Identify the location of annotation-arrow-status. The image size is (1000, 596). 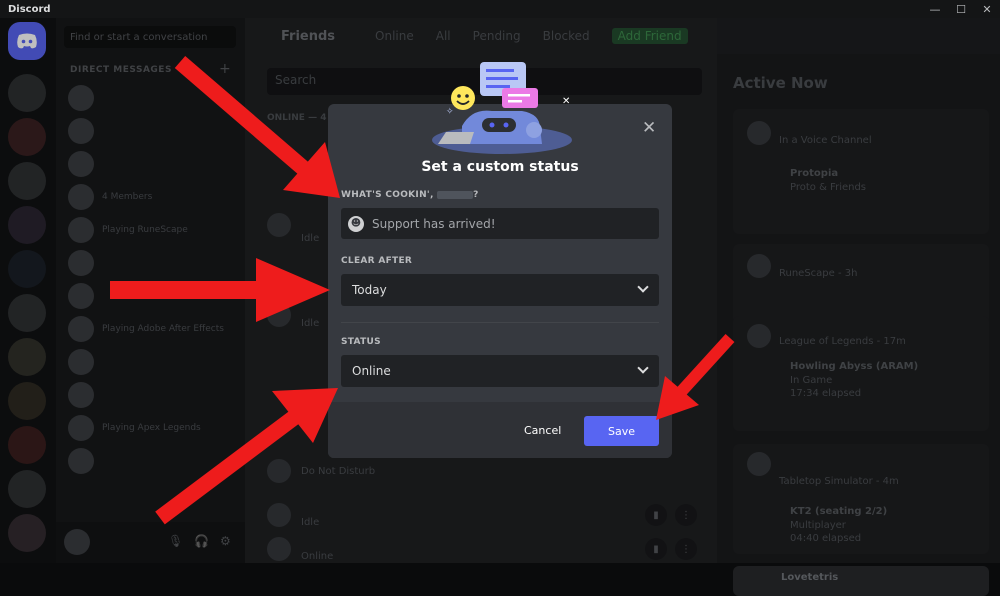
(246, 456).